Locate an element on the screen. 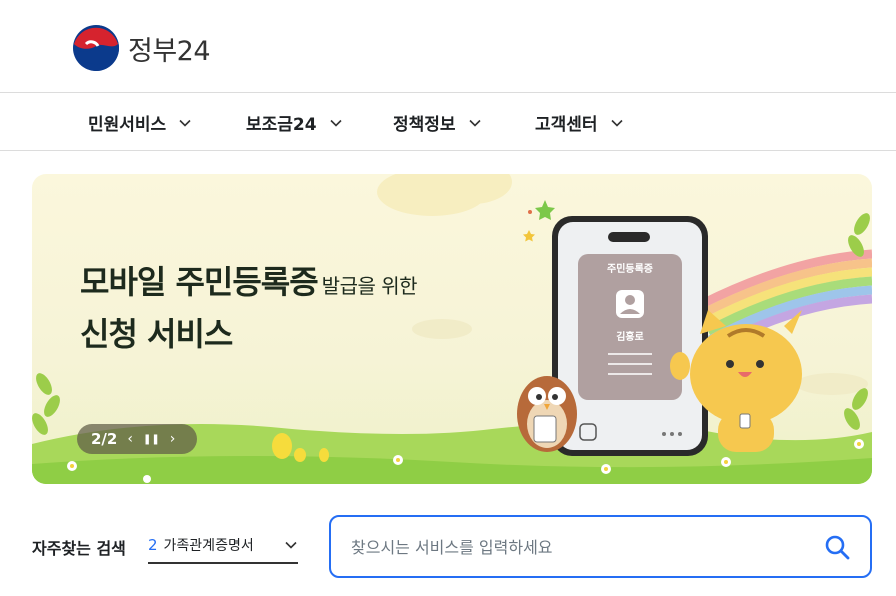 The height and width of the screenshot is (596, 896). banner-pager: 2/2 ‹ ❚❚ › is located at coordinates (137, 439).